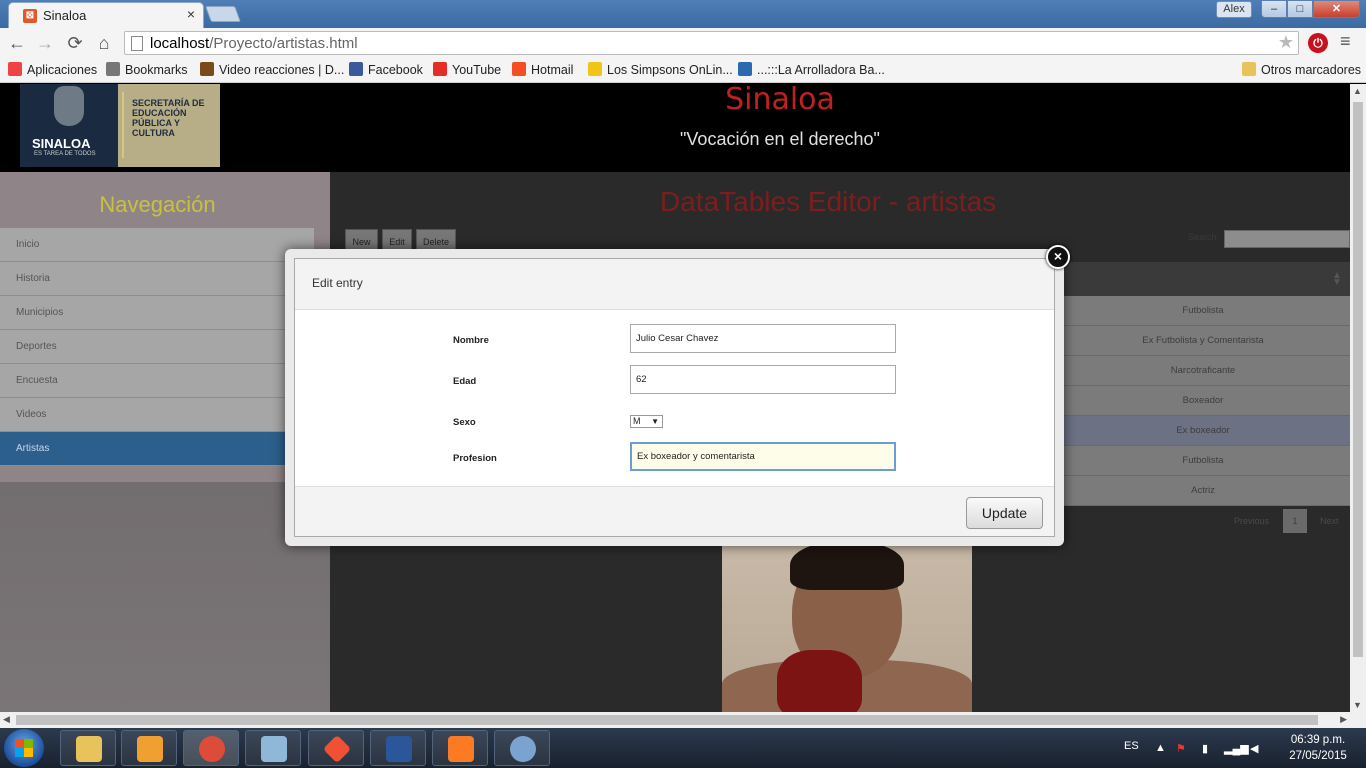  I want to click on chrome-icon, so click(212, 749).